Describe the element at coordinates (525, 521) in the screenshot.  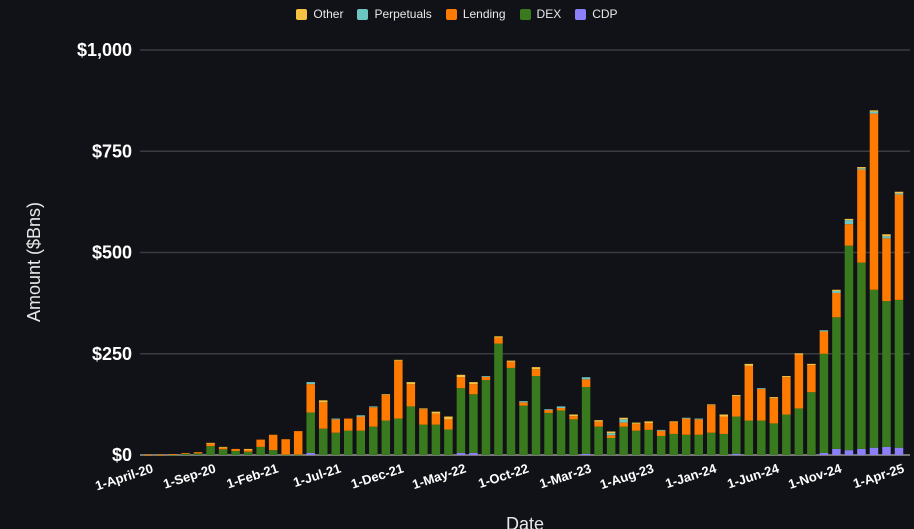
I see `x-axis-title: Date` at that location.